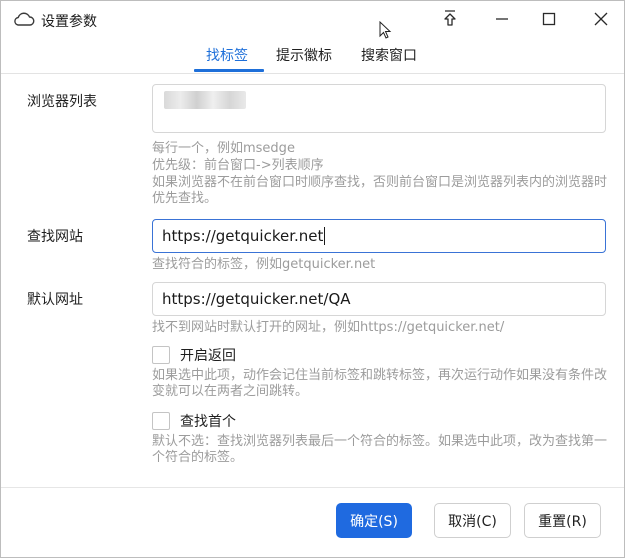  What do you see at coordinates (256, 299) in the screenshot?
I see `default-url-value: https://getquicker.net/QA` at bounding box center [256, 299].